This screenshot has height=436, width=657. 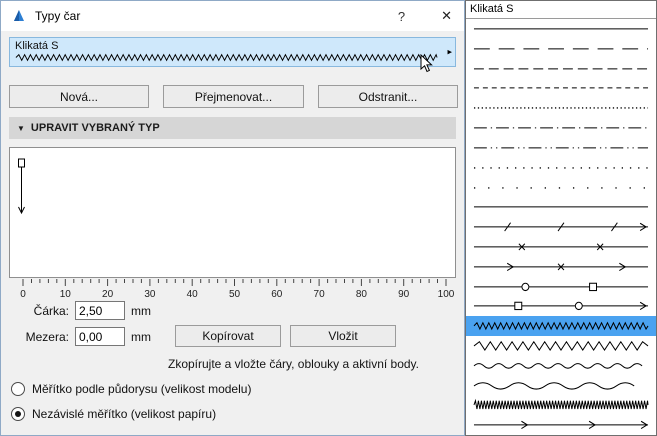 I want to click on dash-segment-handle, so click(x=22, y=189).